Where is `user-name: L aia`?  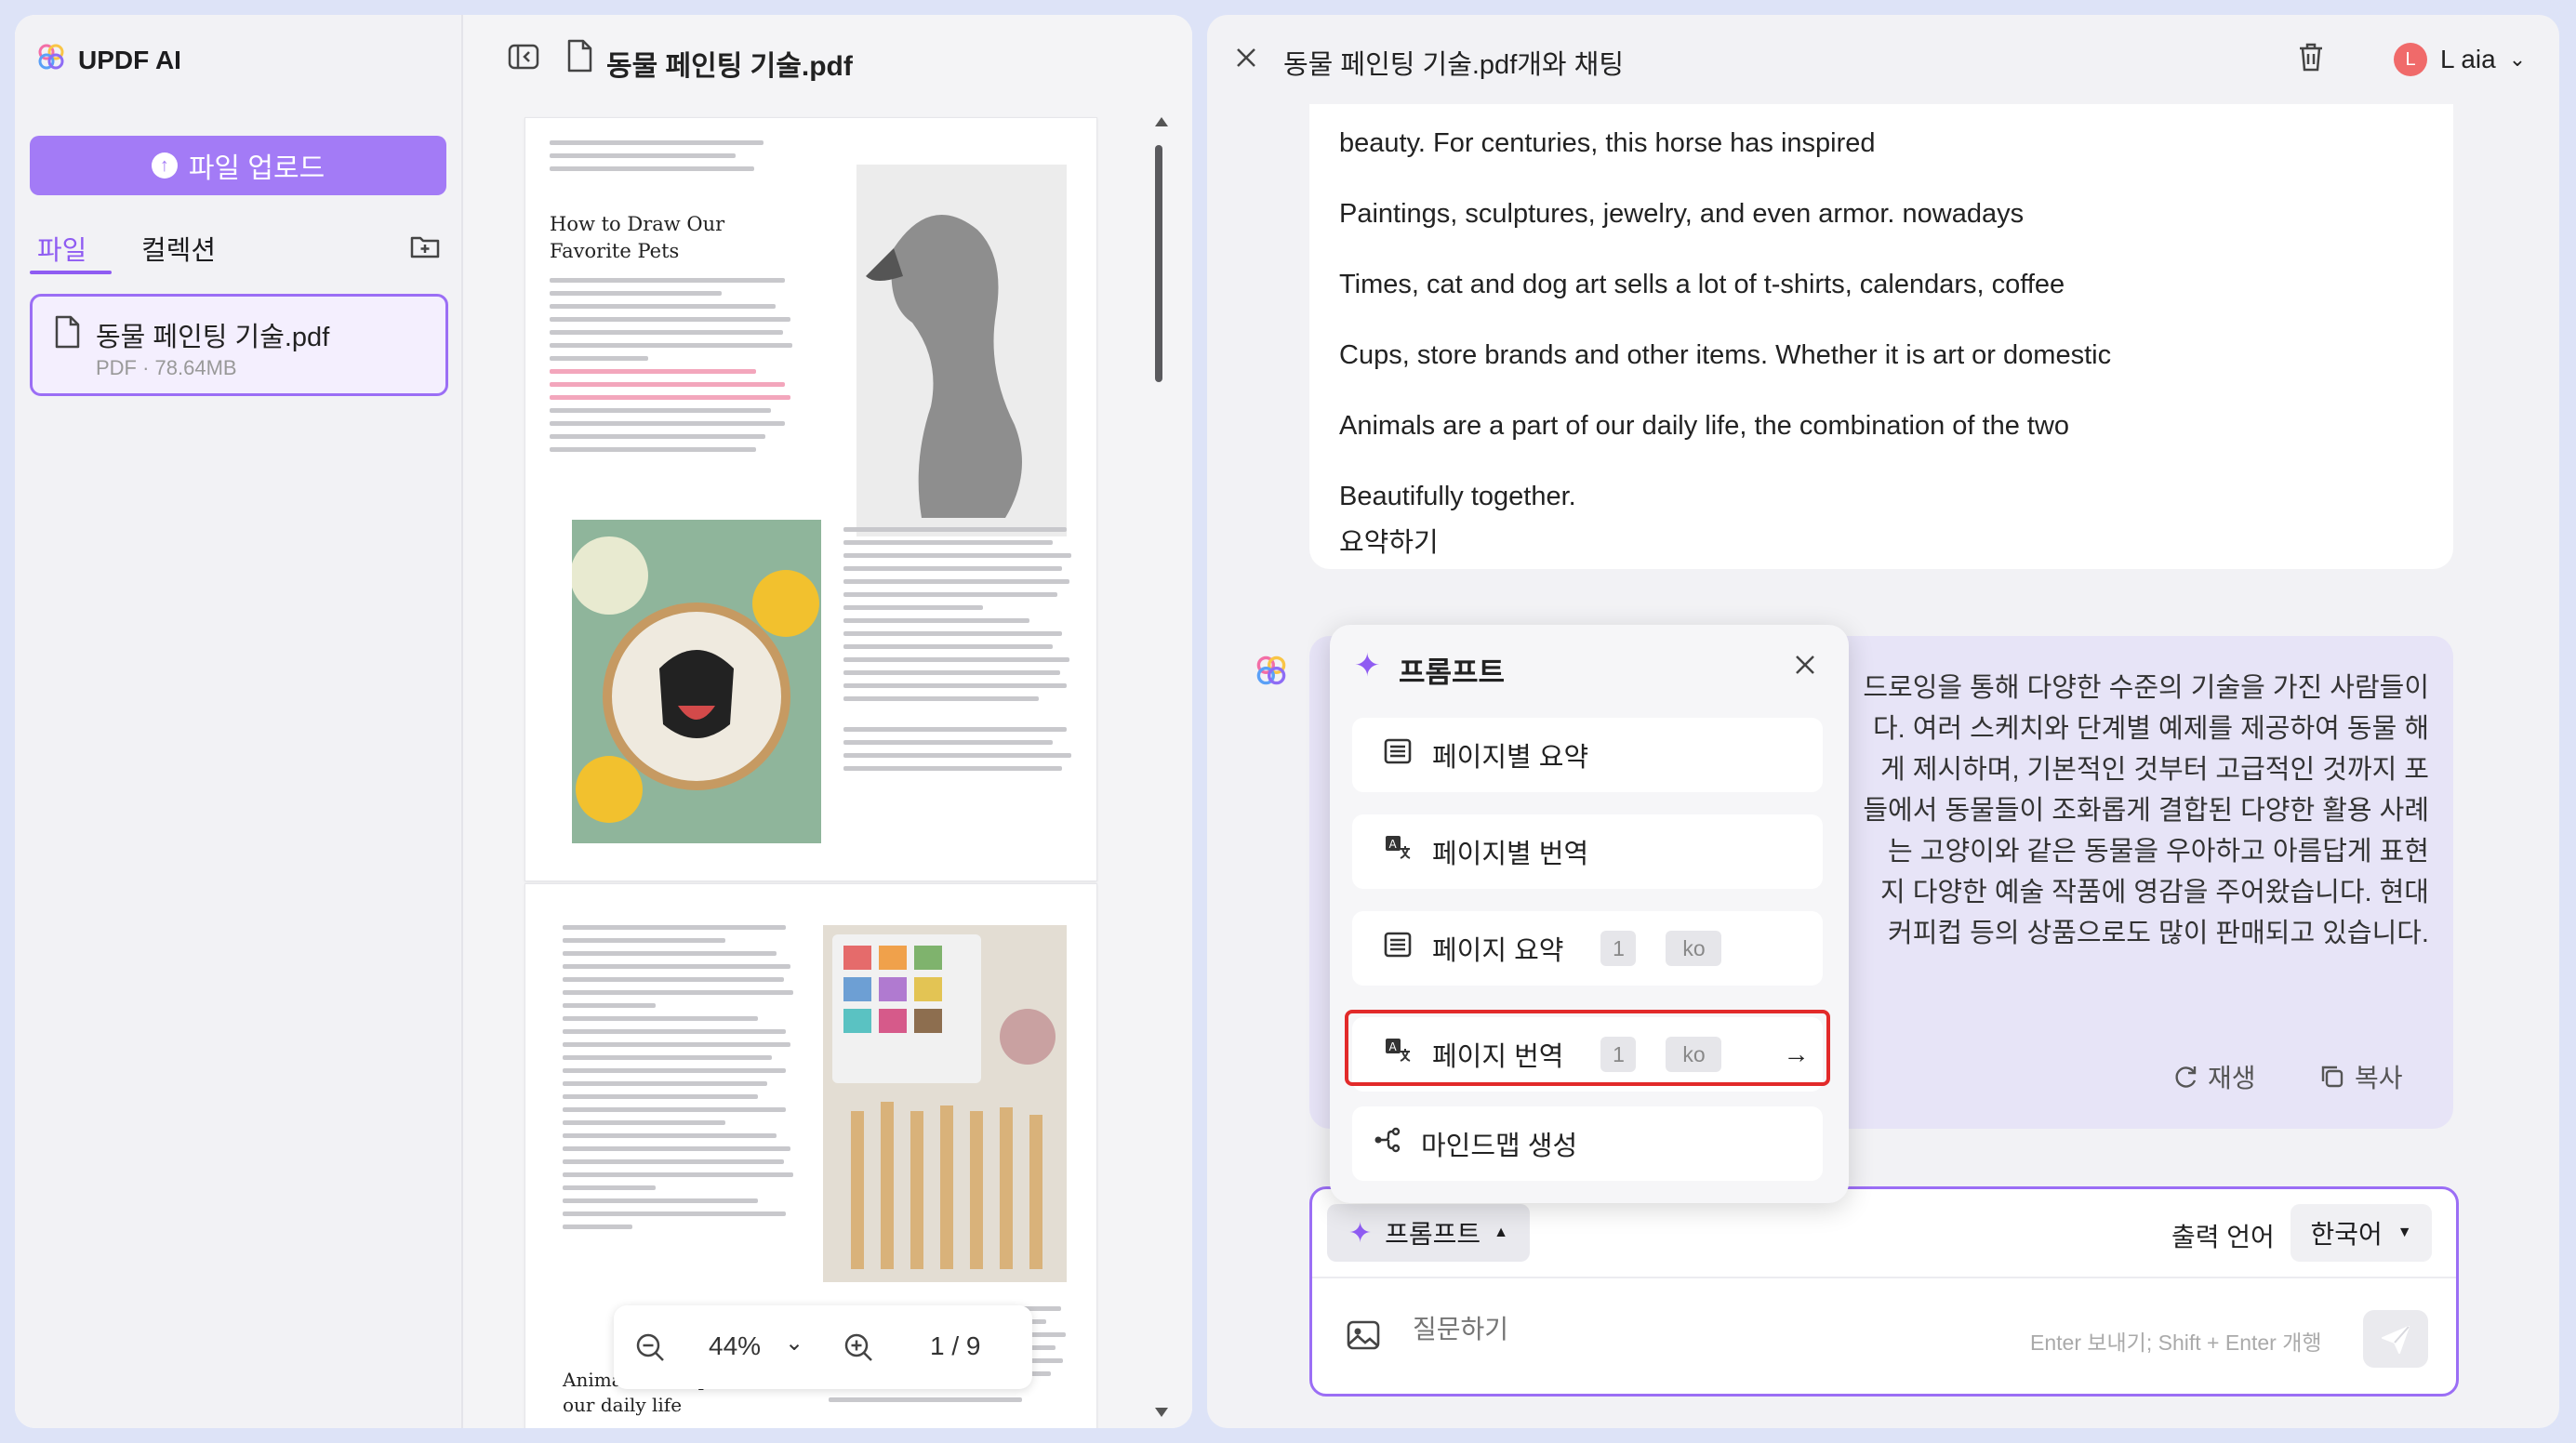 user-name: L aia is located at coordinates (2468, 59).